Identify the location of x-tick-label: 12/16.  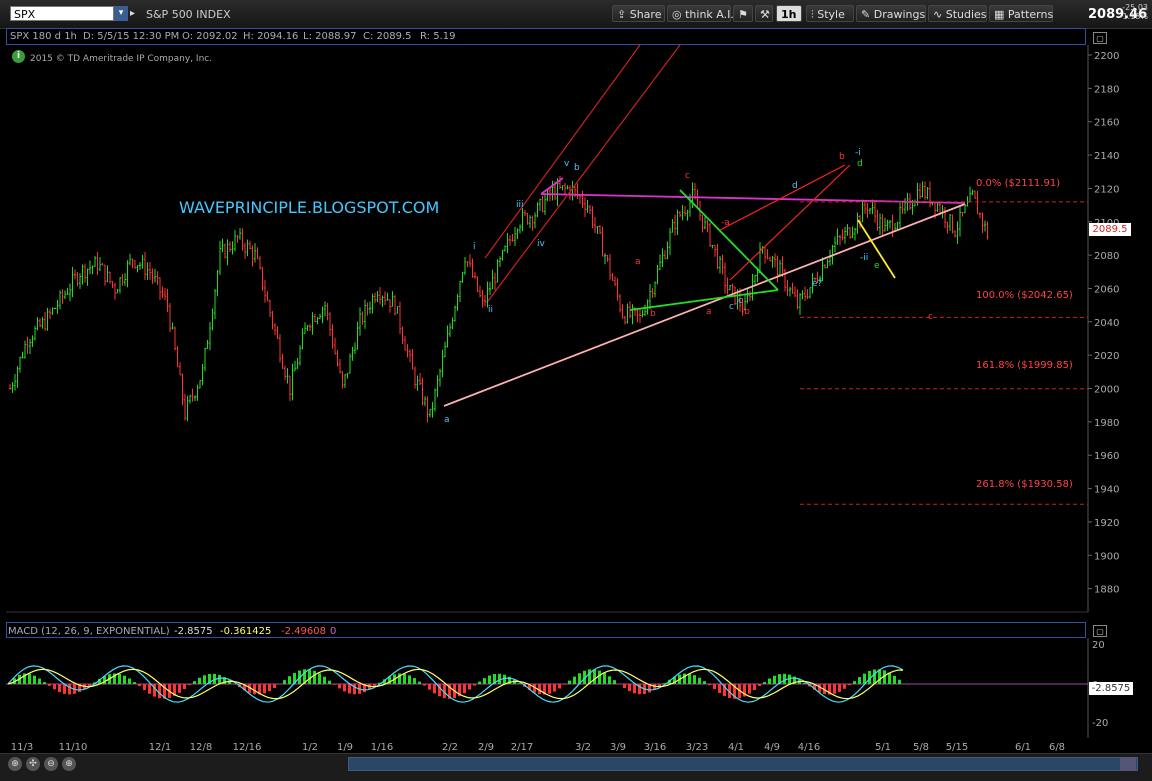
(247, 747).